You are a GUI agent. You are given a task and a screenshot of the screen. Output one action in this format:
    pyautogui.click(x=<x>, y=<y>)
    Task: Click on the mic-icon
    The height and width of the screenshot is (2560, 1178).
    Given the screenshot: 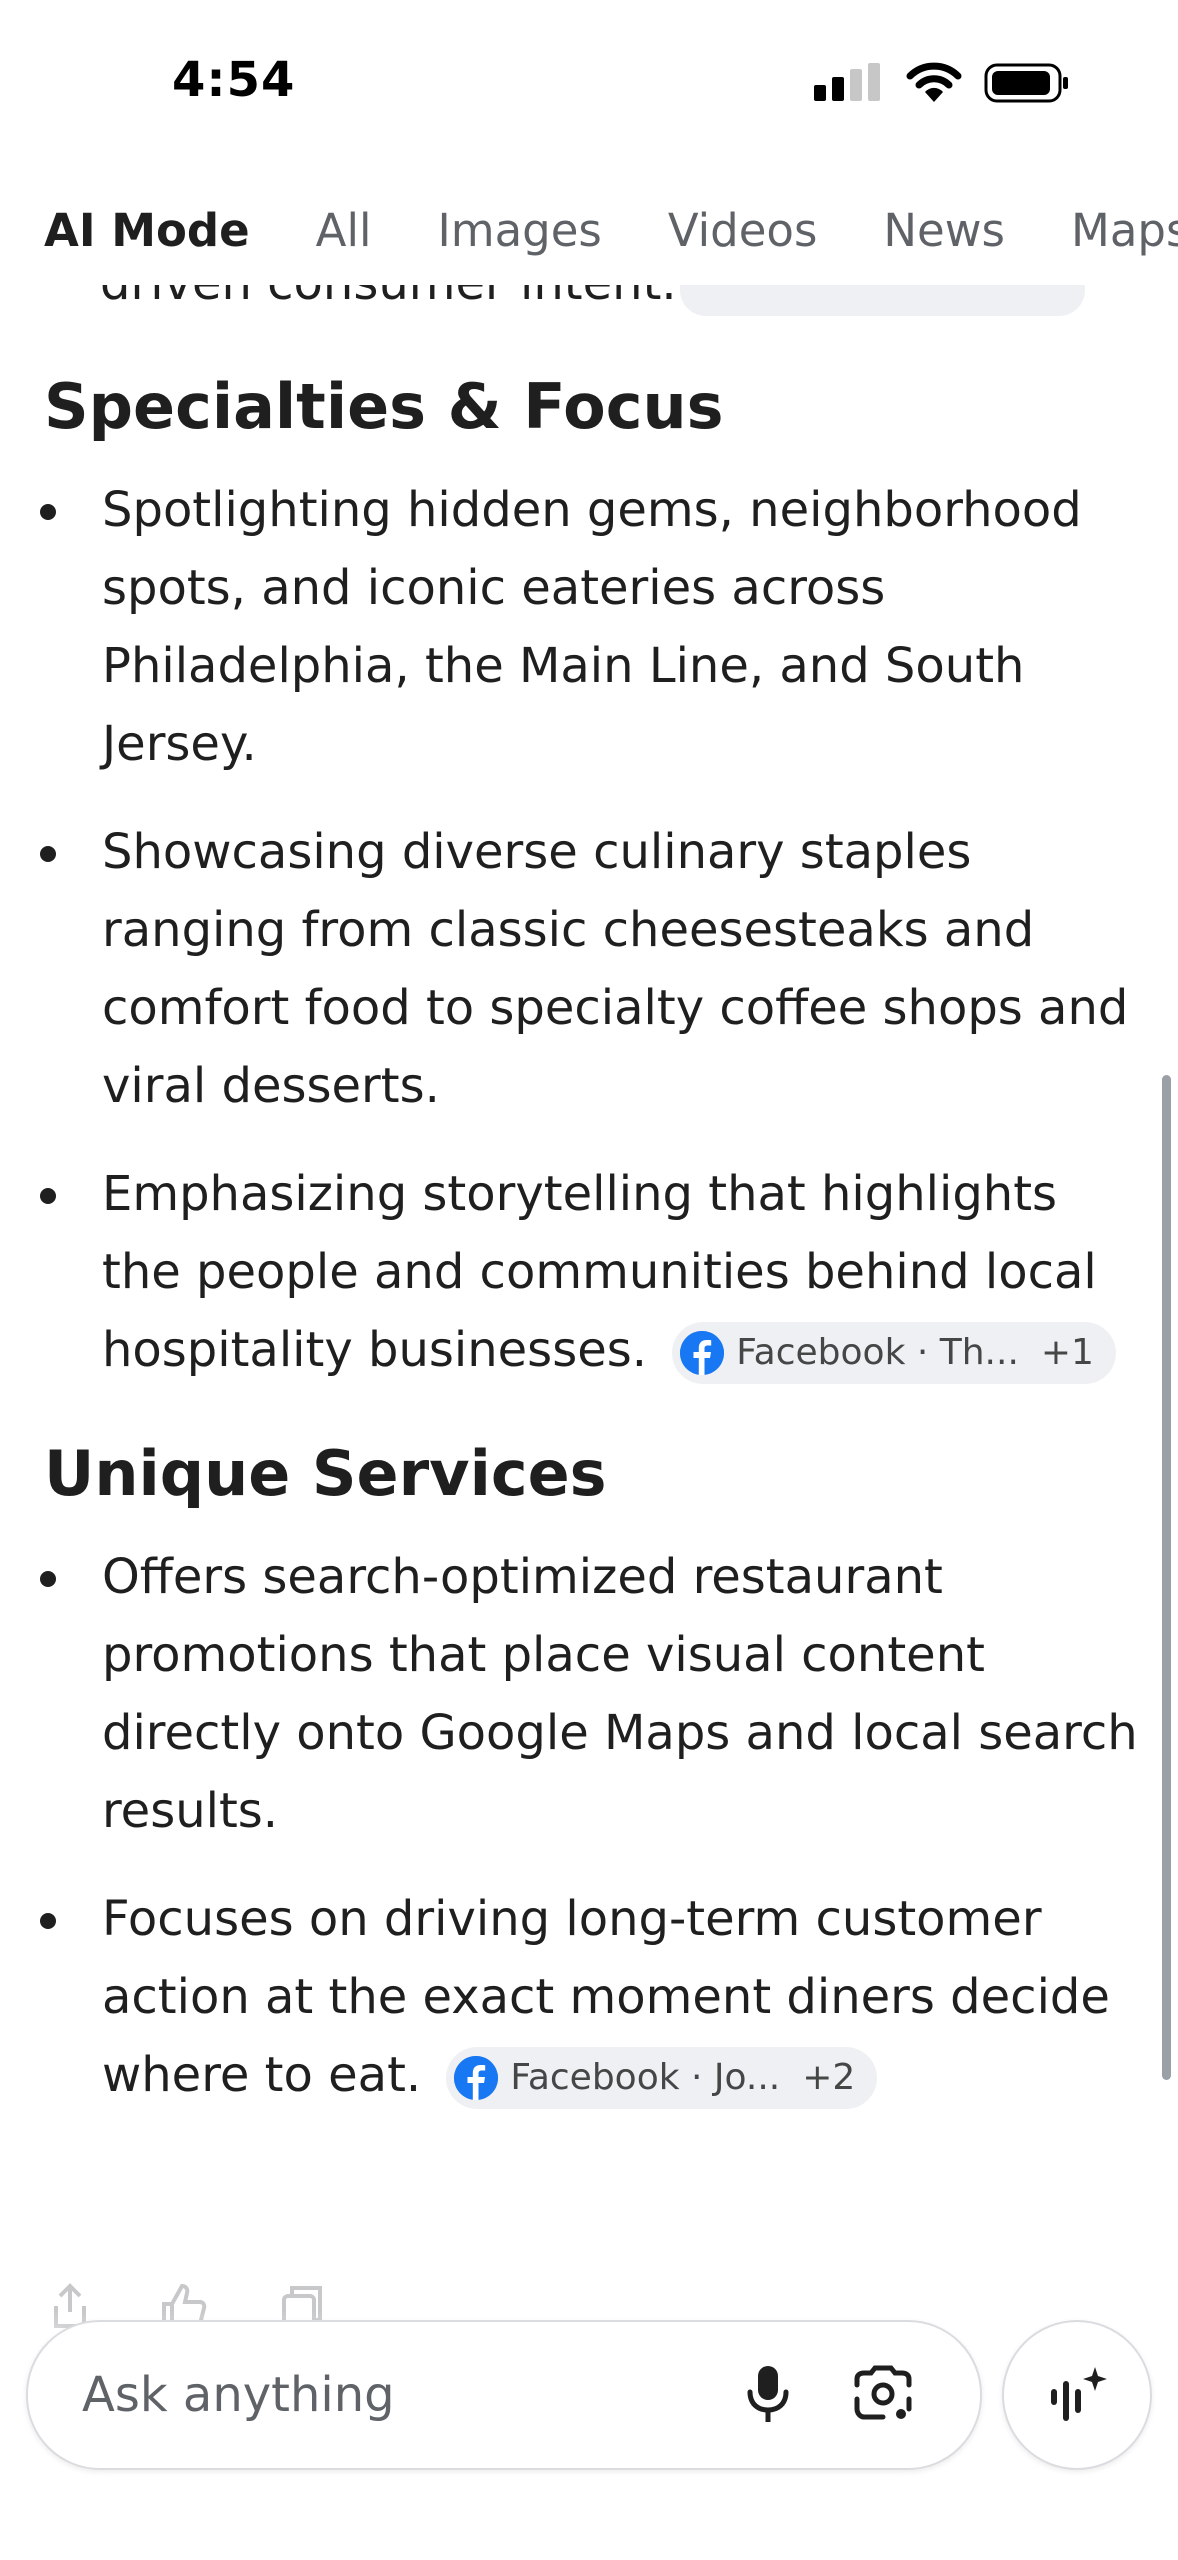 What is the action you would take?
    pyautogui.click(x=768, y=2394)
    